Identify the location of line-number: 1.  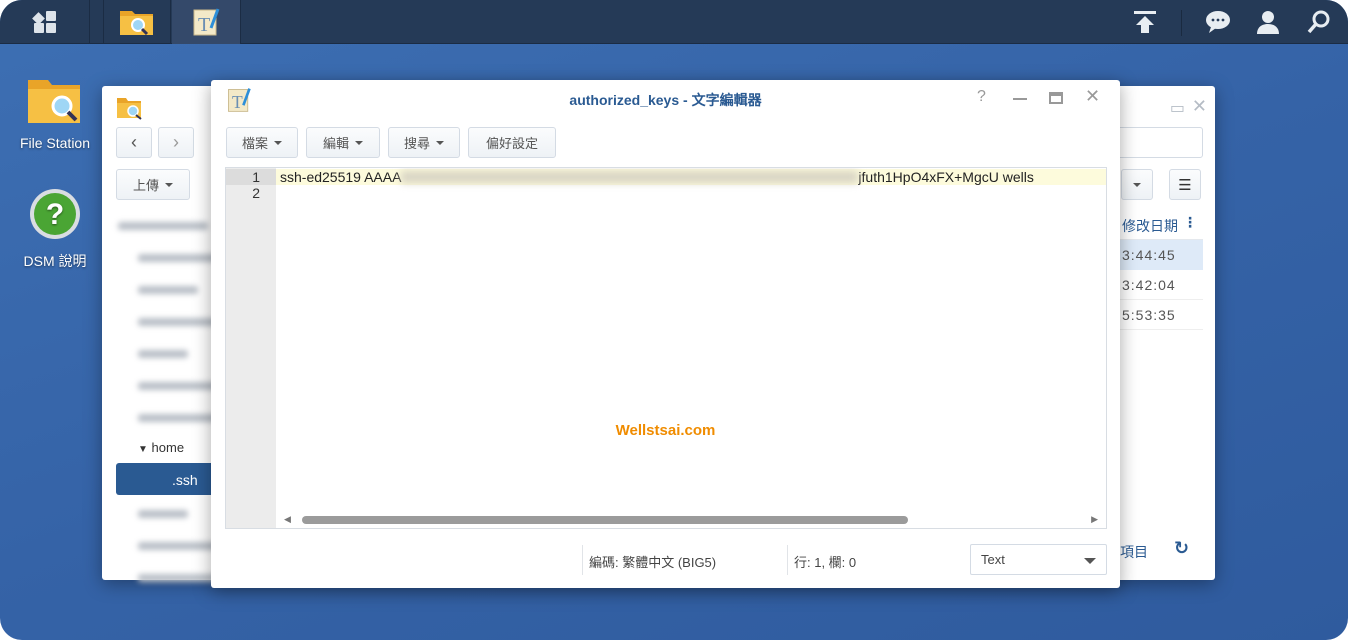
(256, 177).